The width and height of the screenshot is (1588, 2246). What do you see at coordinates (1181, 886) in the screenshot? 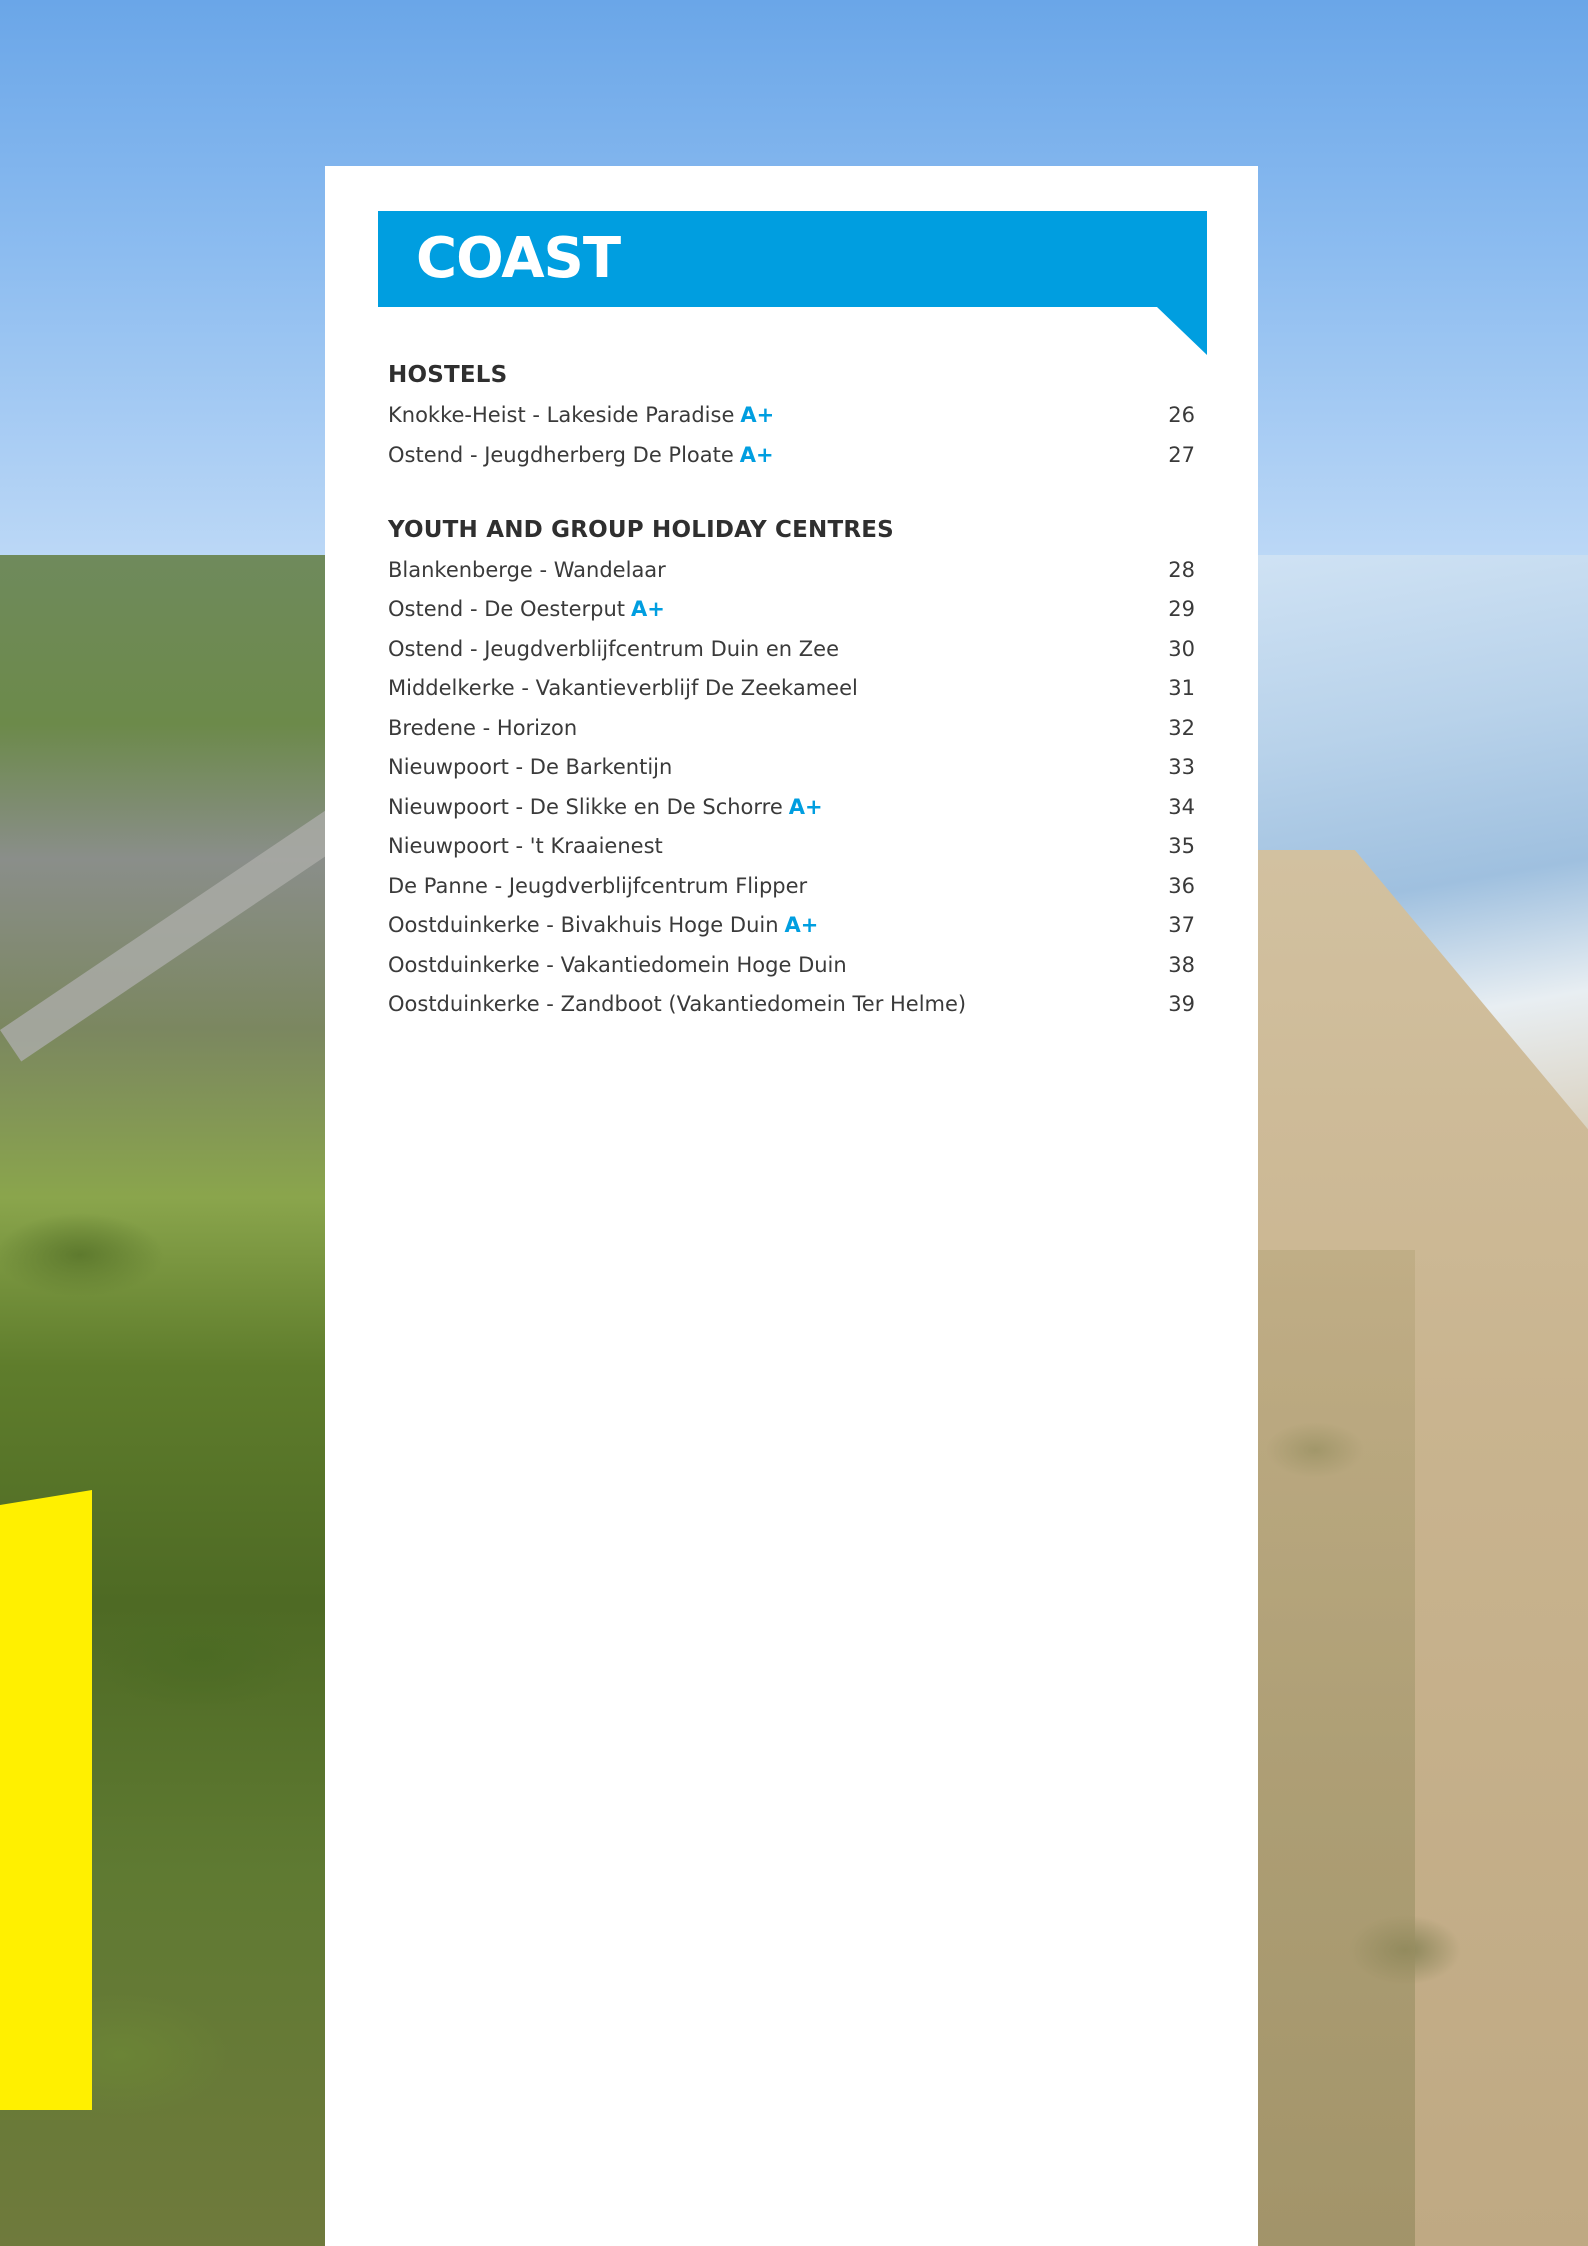
I see `toc-page-number: 36` at bounding box center [1181, 886].